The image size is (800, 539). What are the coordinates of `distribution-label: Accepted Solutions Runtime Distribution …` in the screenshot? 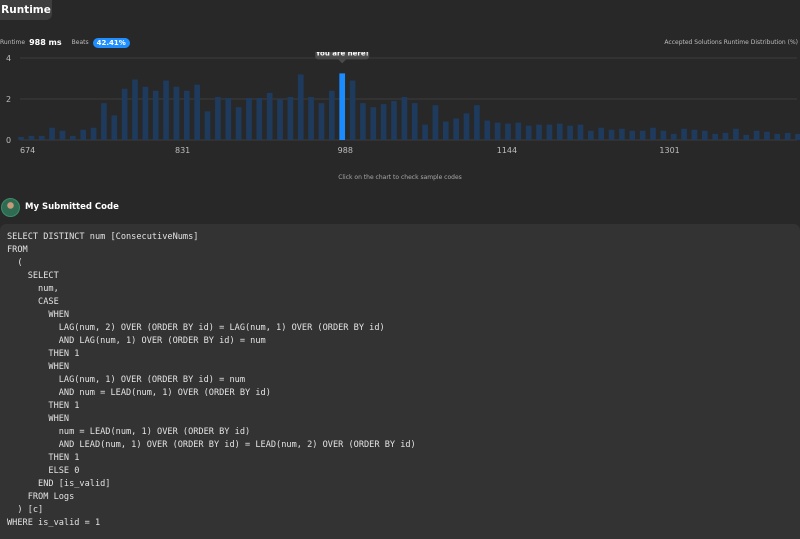 It's located at (731, 42).